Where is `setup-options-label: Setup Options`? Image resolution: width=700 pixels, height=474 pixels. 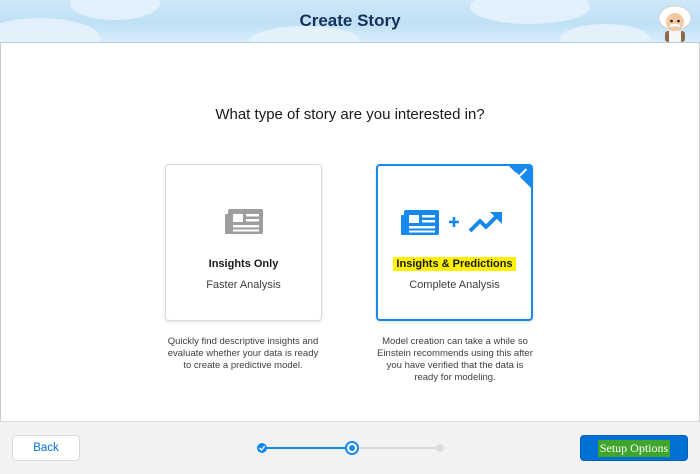 setup-options-label: Setup Options is located at coordinates (634, 448).